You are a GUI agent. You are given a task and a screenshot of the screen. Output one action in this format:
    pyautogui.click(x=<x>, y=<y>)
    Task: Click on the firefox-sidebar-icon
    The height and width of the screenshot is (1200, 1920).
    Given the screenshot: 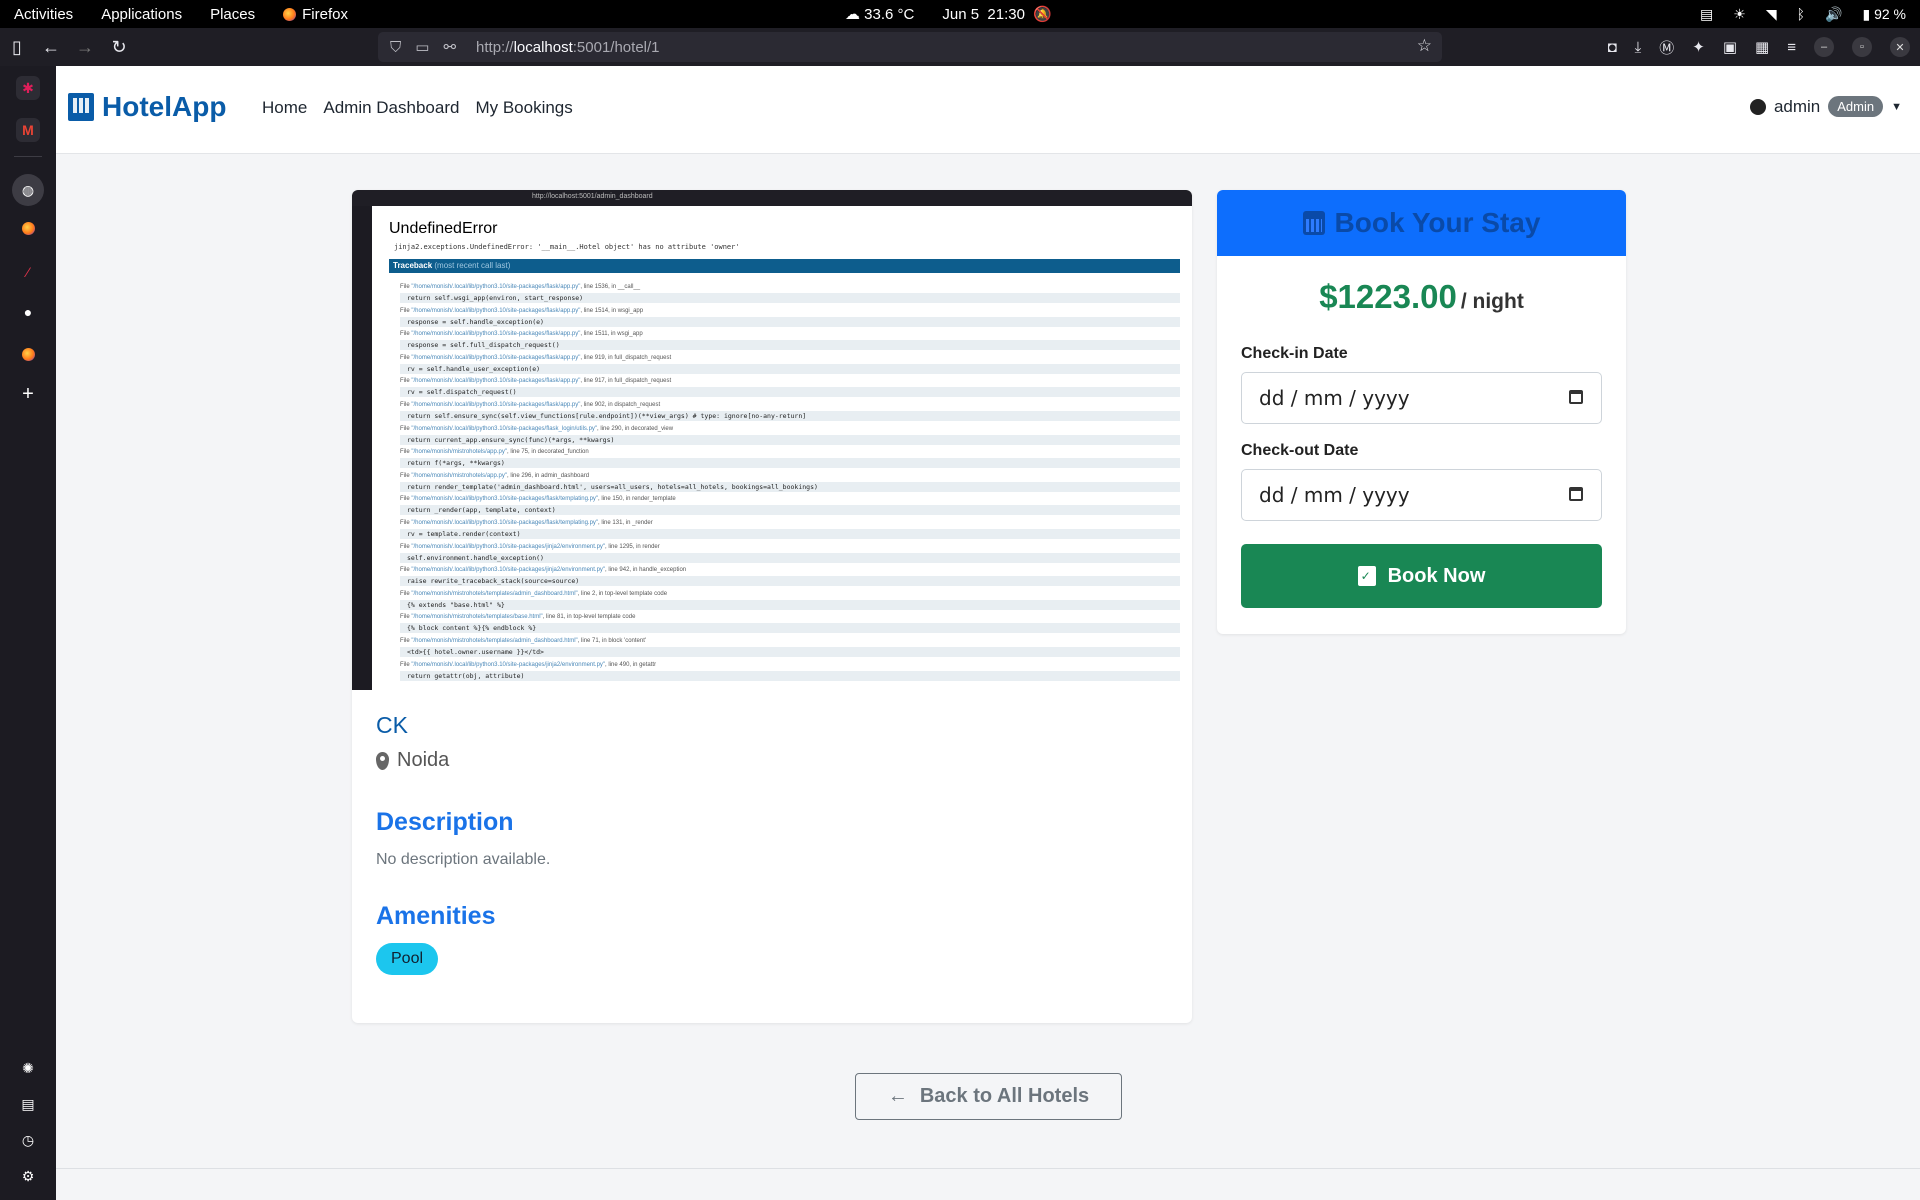 What is the action you would take?
    pyautogui.click(x=28, y=228)
    